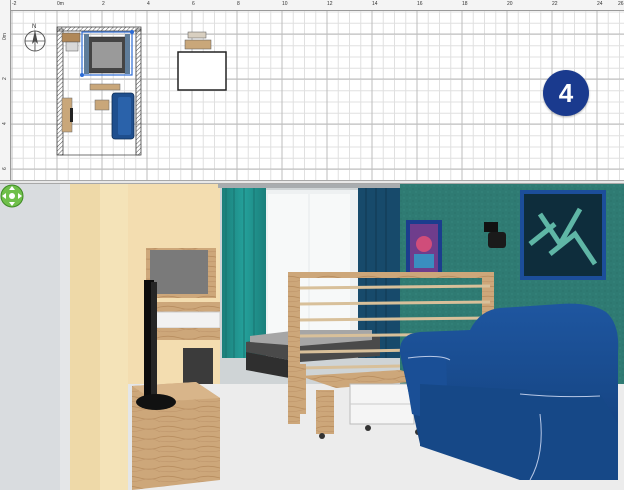 Image resolution: width=624 pixels, height=490 pixels. What do you see at coordinates (465, 4) in the screenshot?
I see `ruler-label: 18` at bounding box center [465, 4].